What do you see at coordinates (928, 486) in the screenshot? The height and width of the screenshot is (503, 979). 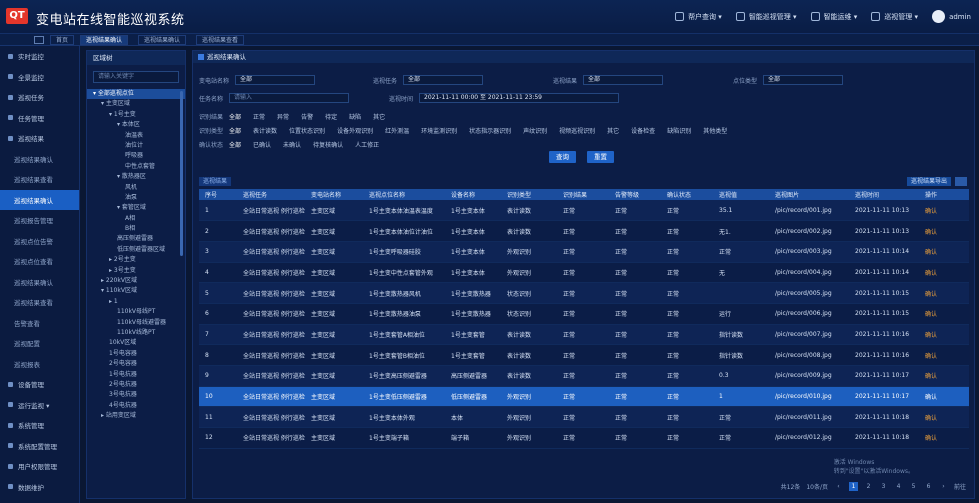 I see `pager-page: 6` at bounding box center [928, 486].